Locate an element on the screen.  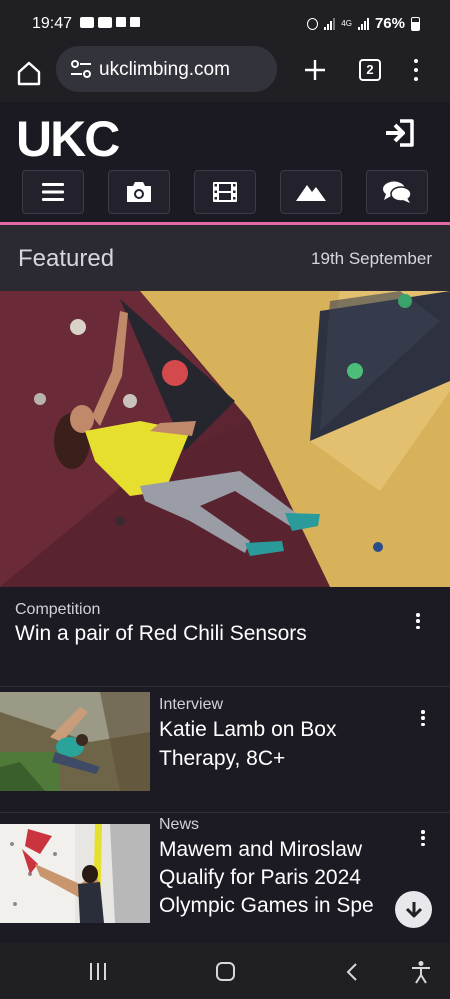
article-title-line: Therapy, 8C+ is located at coordinates (222, 759).